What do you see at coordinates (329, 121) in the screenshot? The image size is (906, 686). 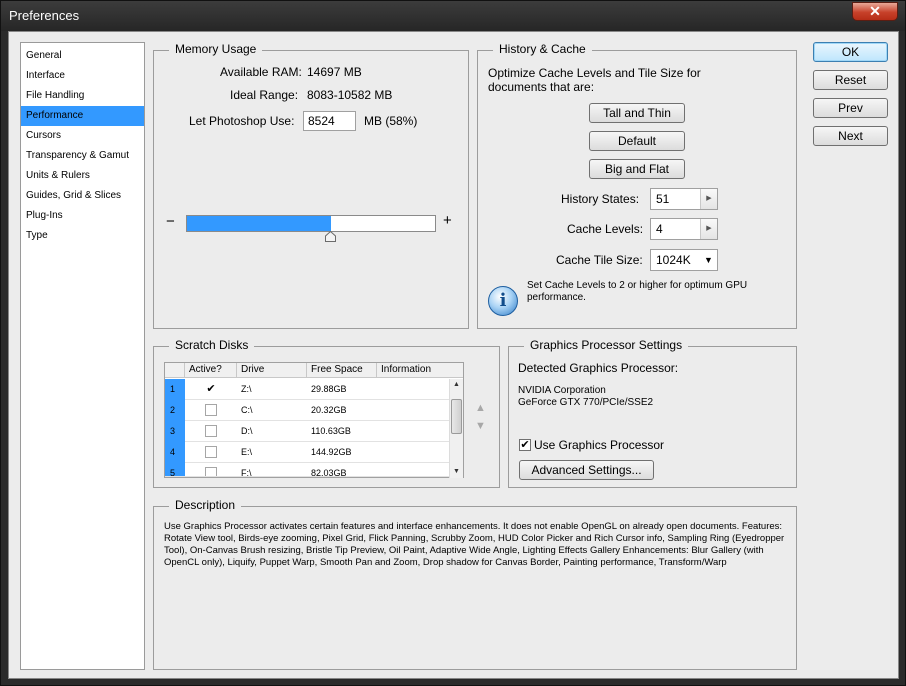 I see `photoshop-use-input: 8524` at bounding box center [329, 121].